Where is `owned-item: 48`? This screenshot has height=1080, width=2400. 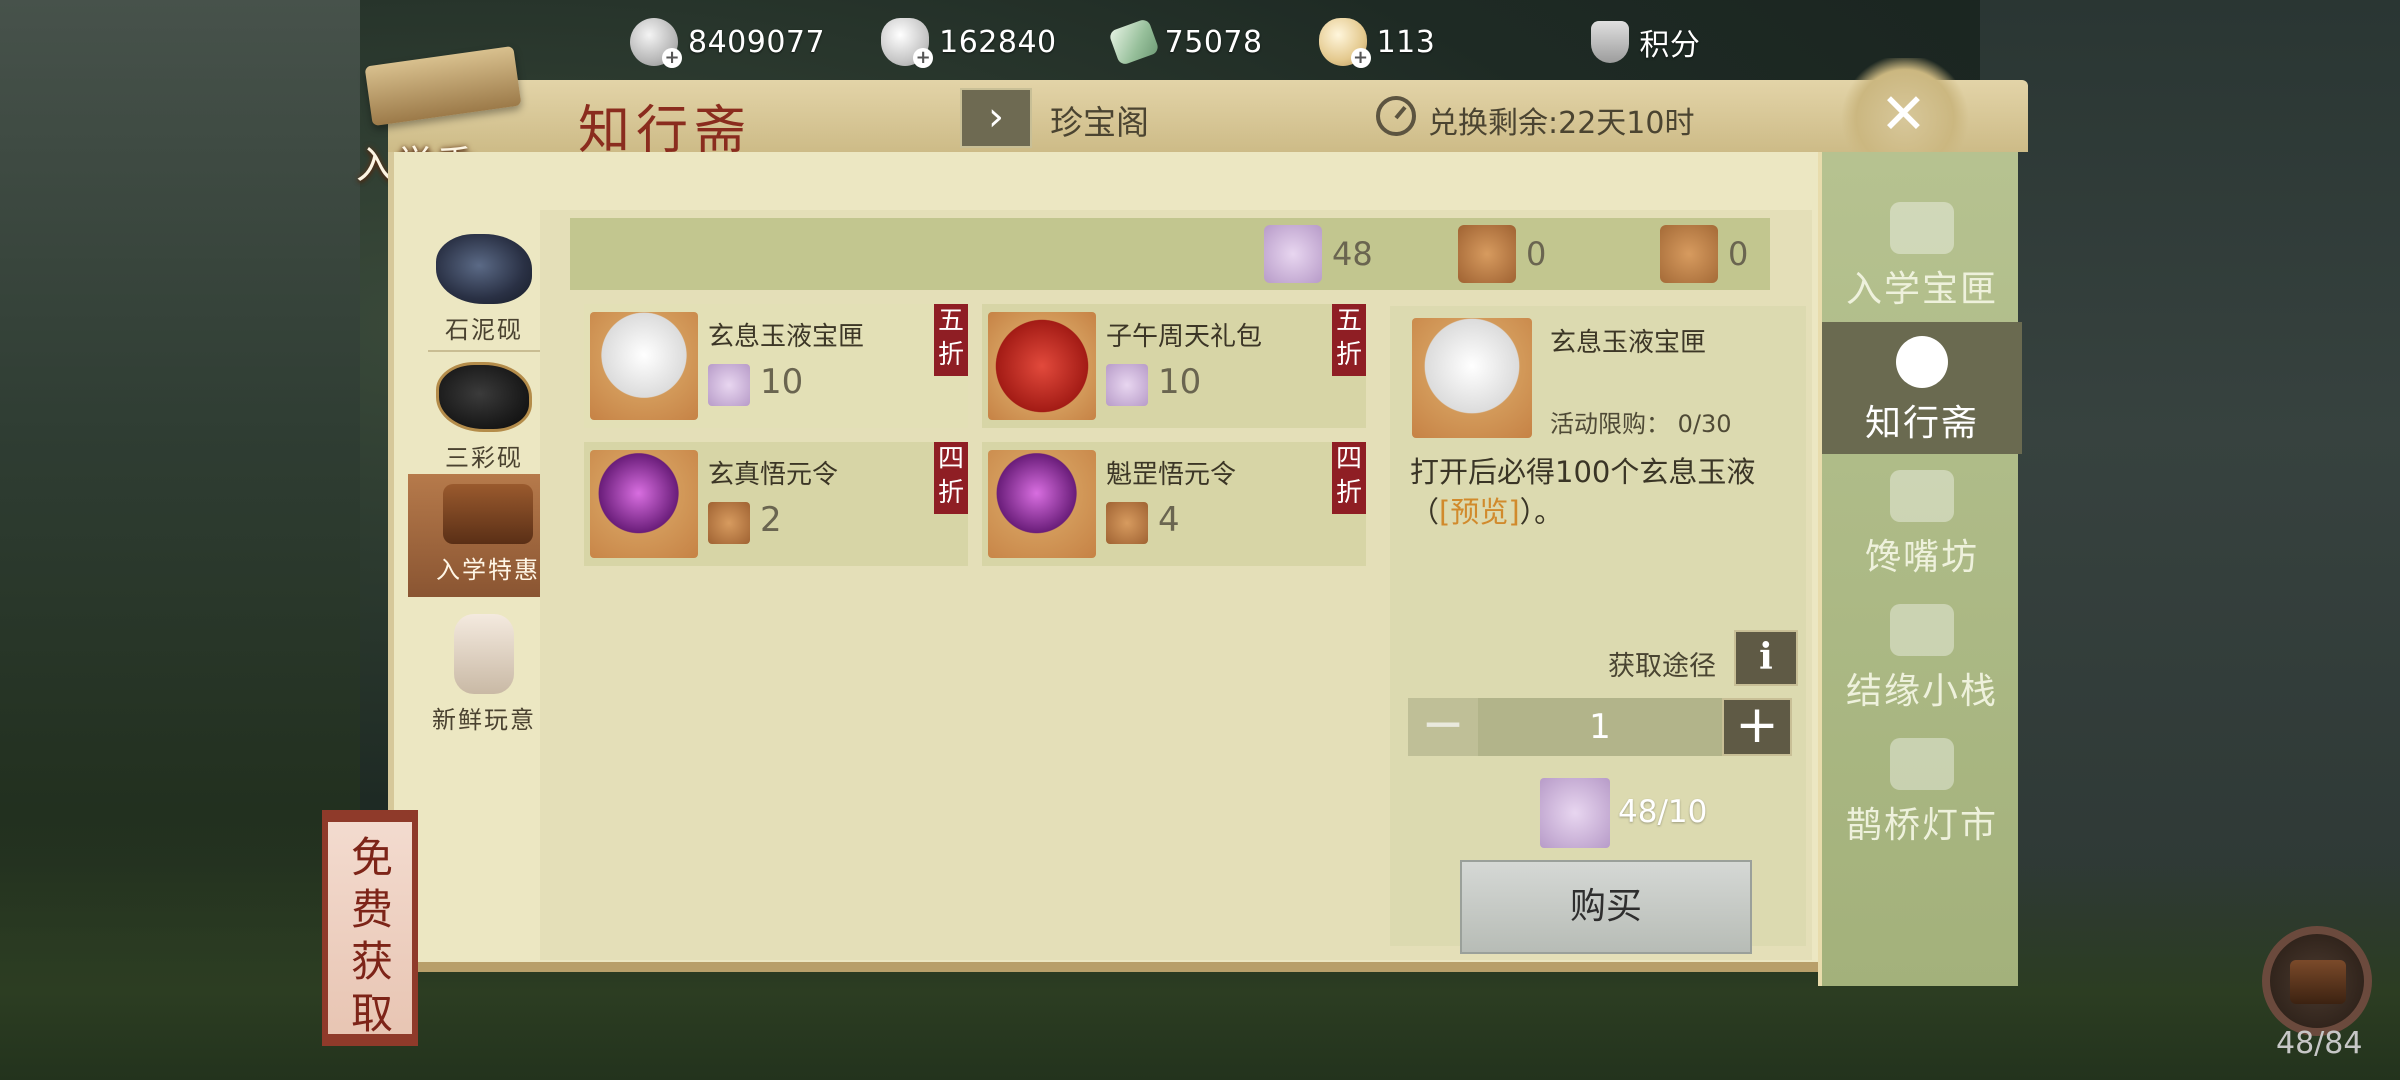 owned-item: 48 is located at coordinates (1318, 254).